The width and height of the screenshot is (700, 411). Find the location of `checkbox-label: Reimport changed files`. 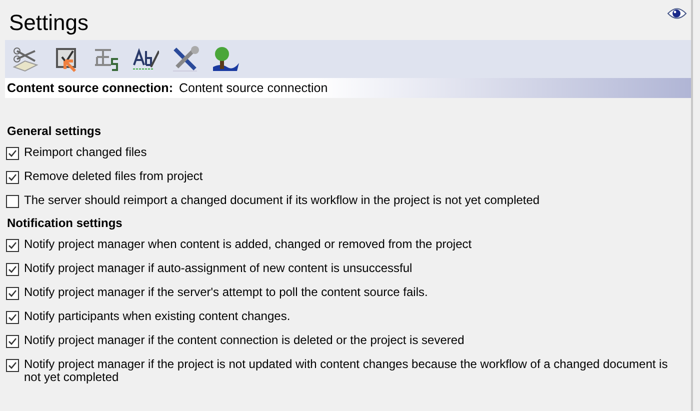

checkbox-label: Reimport changed files is located at coordinates (85, 152).